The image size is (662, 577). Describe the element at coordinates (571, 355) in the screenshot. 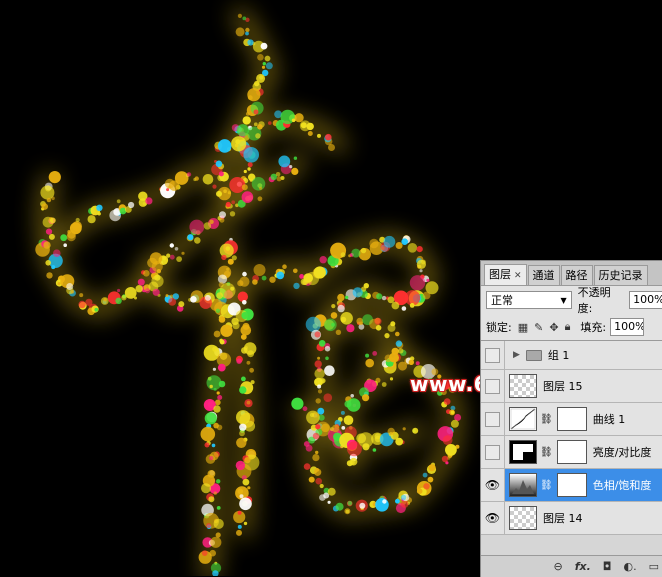

I see `layer-row-group-1: ▶ 组 1` at that location.